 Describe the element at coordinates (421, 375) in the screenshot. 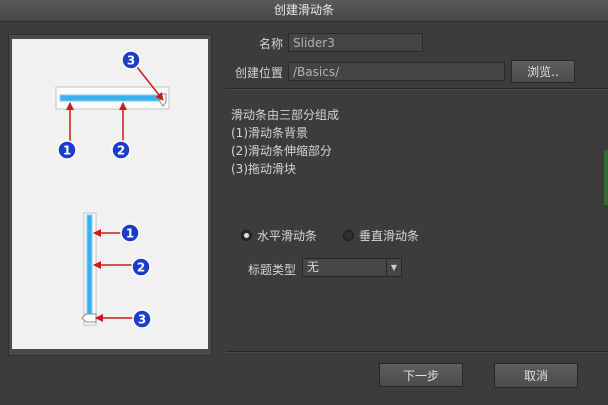

I see `next-button: 下一步` at that location.